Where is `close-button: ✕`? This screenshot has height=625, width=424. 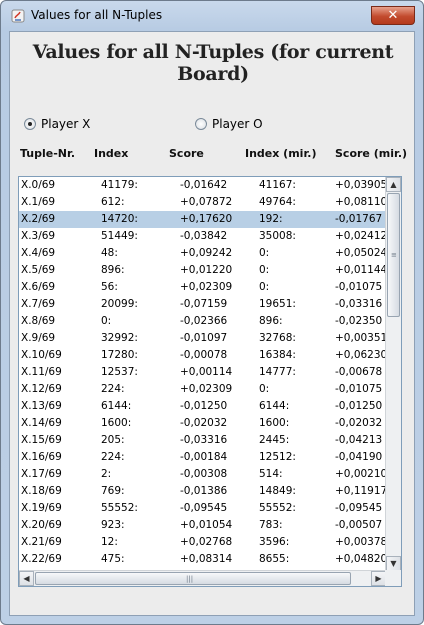
close-button: ✕ is located at coordinates (393, 15).